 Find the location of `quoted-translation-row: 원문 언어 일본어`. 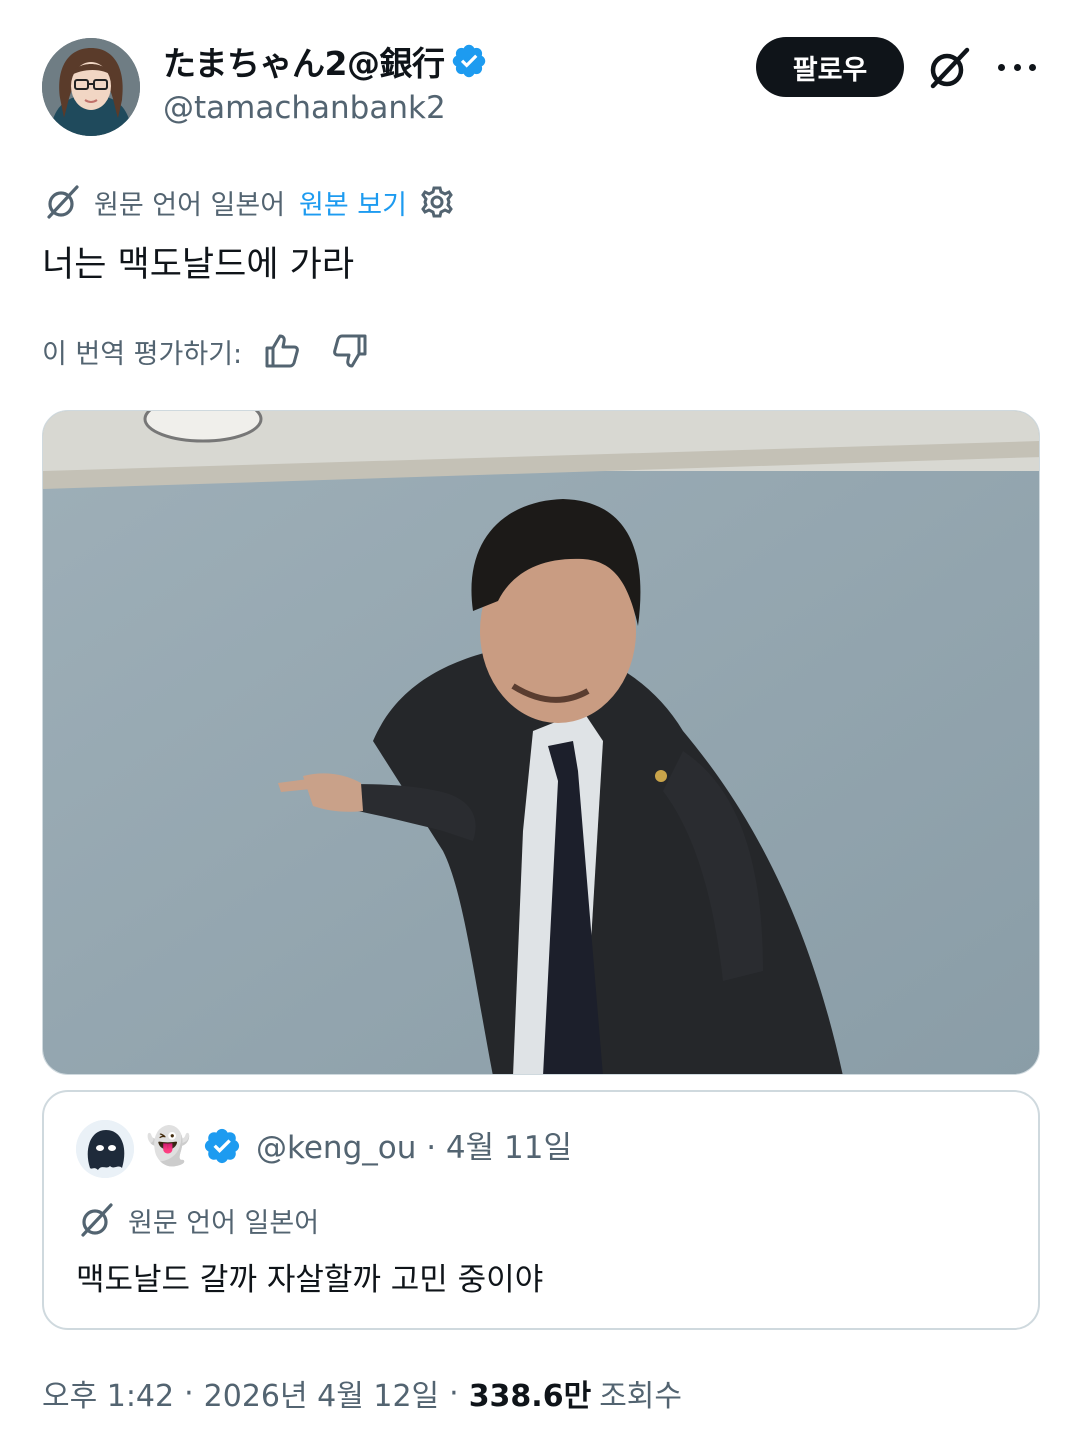

quoted-translation-row: 원문 언어 일본어 is located at coordinates (197, 1220).